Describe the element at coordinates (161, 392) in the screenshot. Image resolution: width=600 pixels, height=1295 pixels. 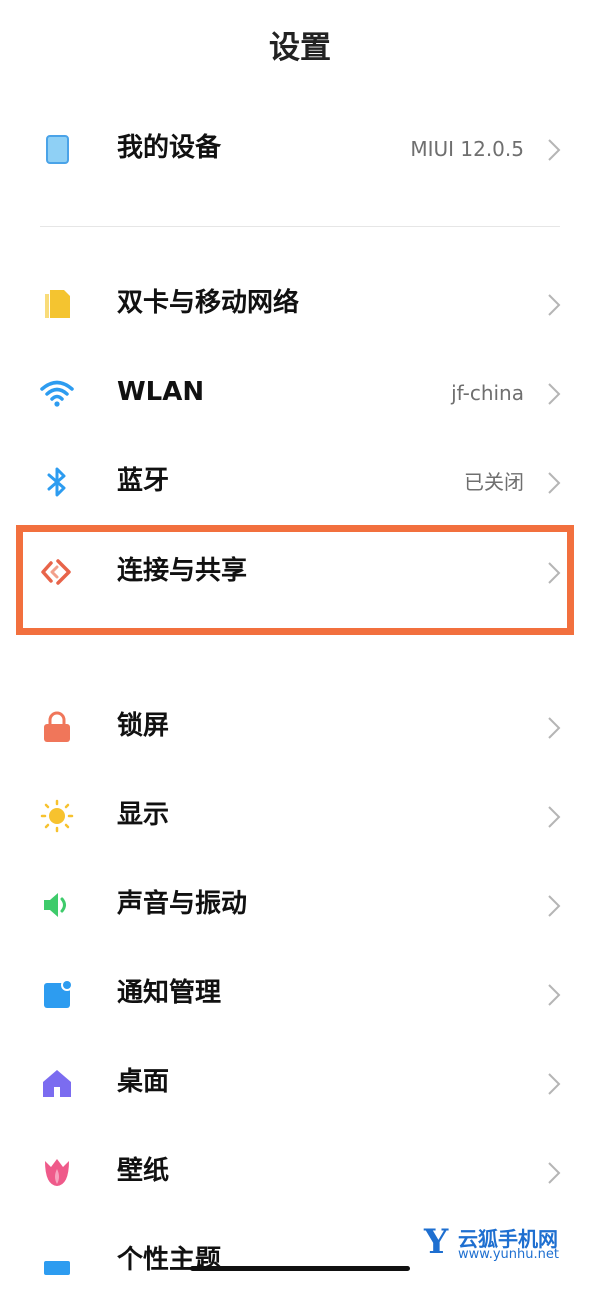
I see `settings-item-label: WLAN` at that location.